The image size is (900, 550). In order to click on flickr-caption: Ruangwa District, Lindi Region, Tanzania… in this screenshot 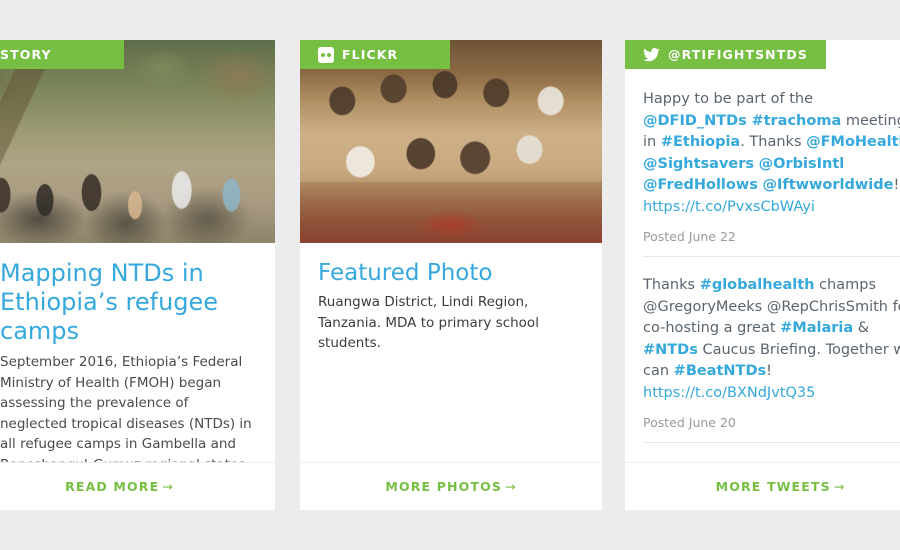, I will do `click(428, 322)`.